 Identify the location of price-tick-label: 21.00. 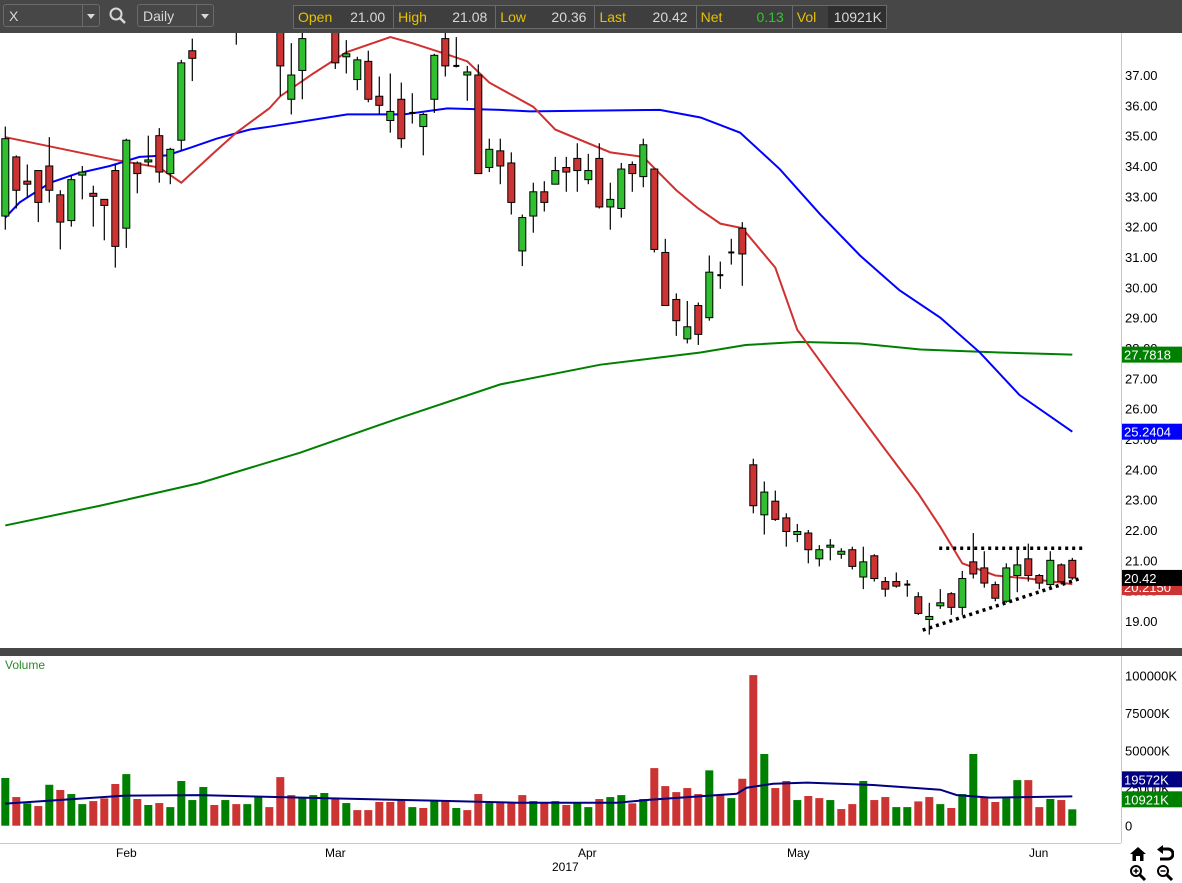
(1141, 560).